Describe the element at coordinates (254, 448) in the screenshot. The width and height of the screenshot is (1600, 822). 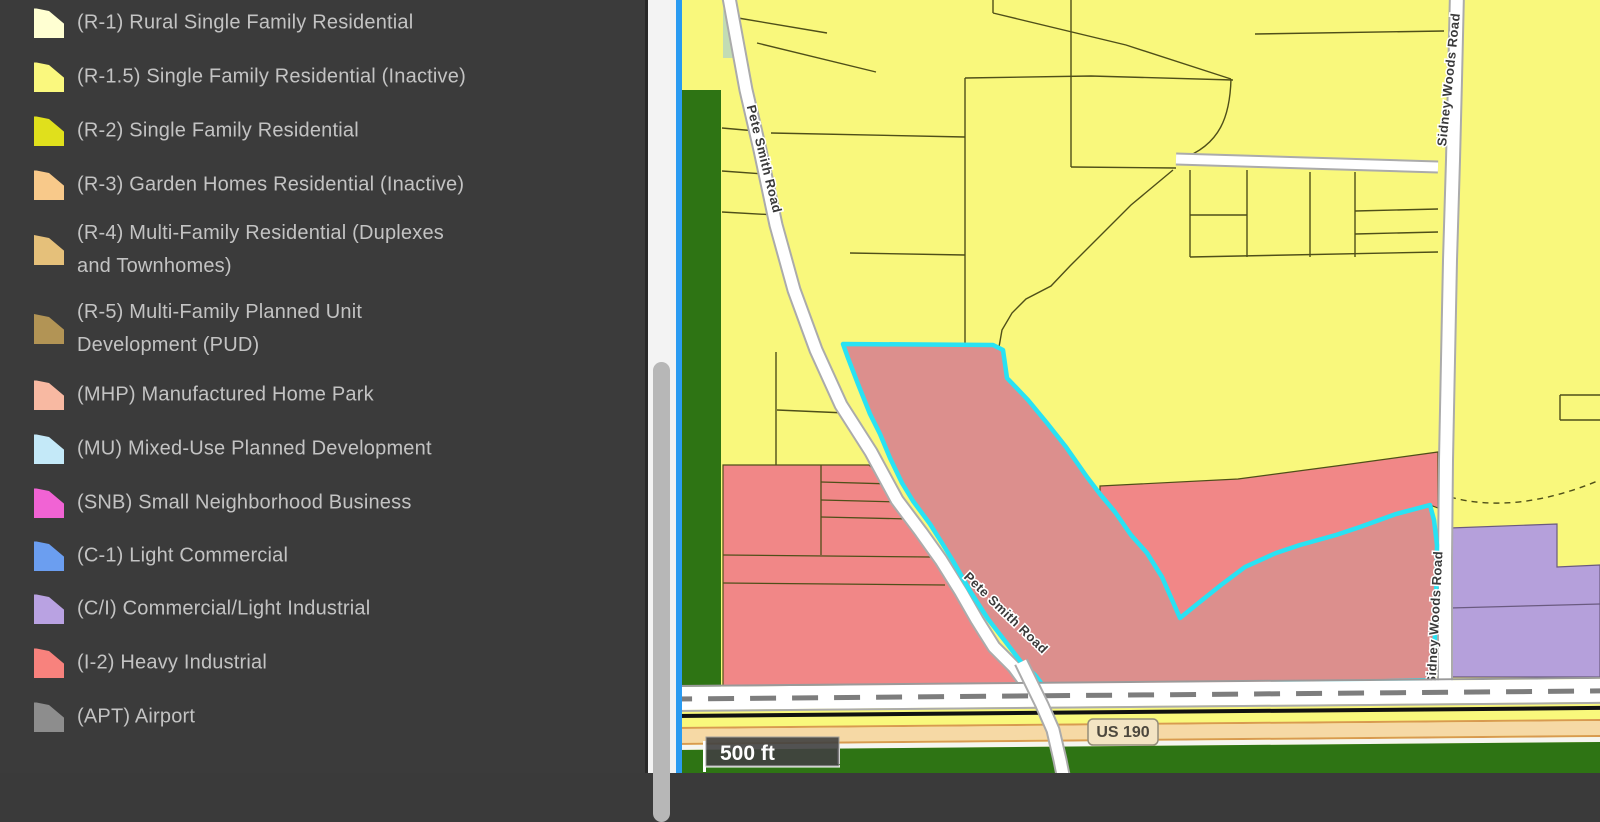
I see `legend-item-label: (MU) Mixed-Use Planned Development` at that location.